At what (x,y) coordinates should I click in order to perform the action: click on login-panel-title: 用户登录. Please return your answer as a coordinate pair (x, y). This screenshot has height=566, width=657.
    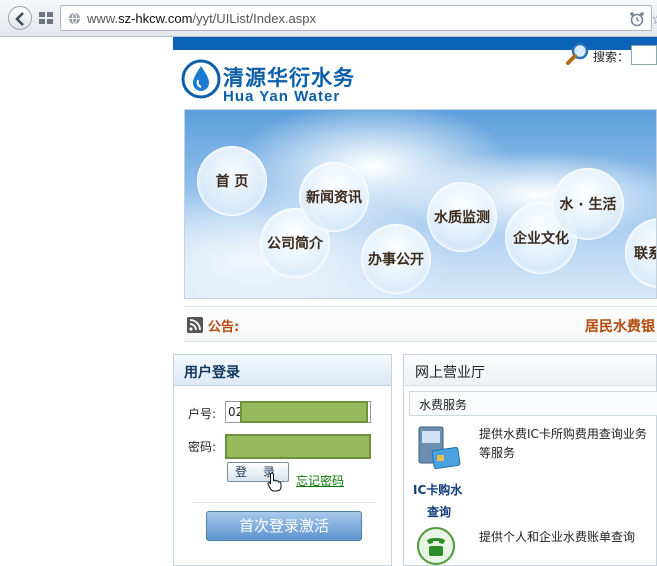
    Looking at the image, I should click on (212, 373).